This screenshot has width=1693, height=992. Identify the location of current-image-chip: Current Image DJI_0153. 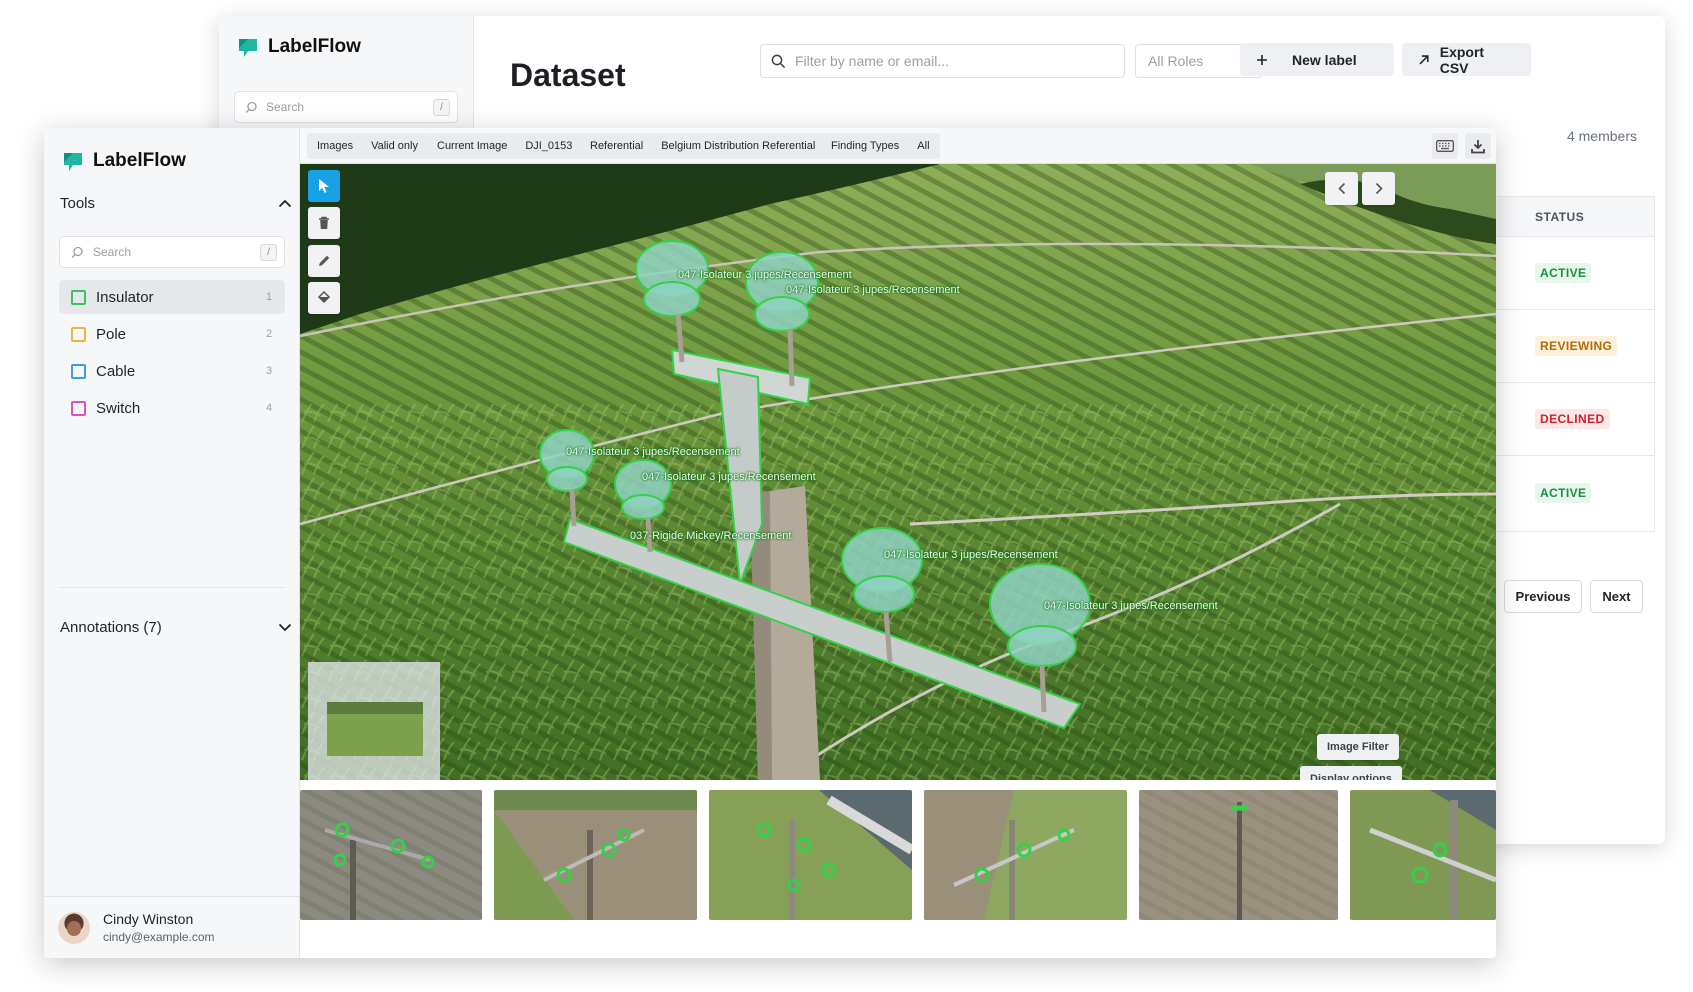
(505, 146).